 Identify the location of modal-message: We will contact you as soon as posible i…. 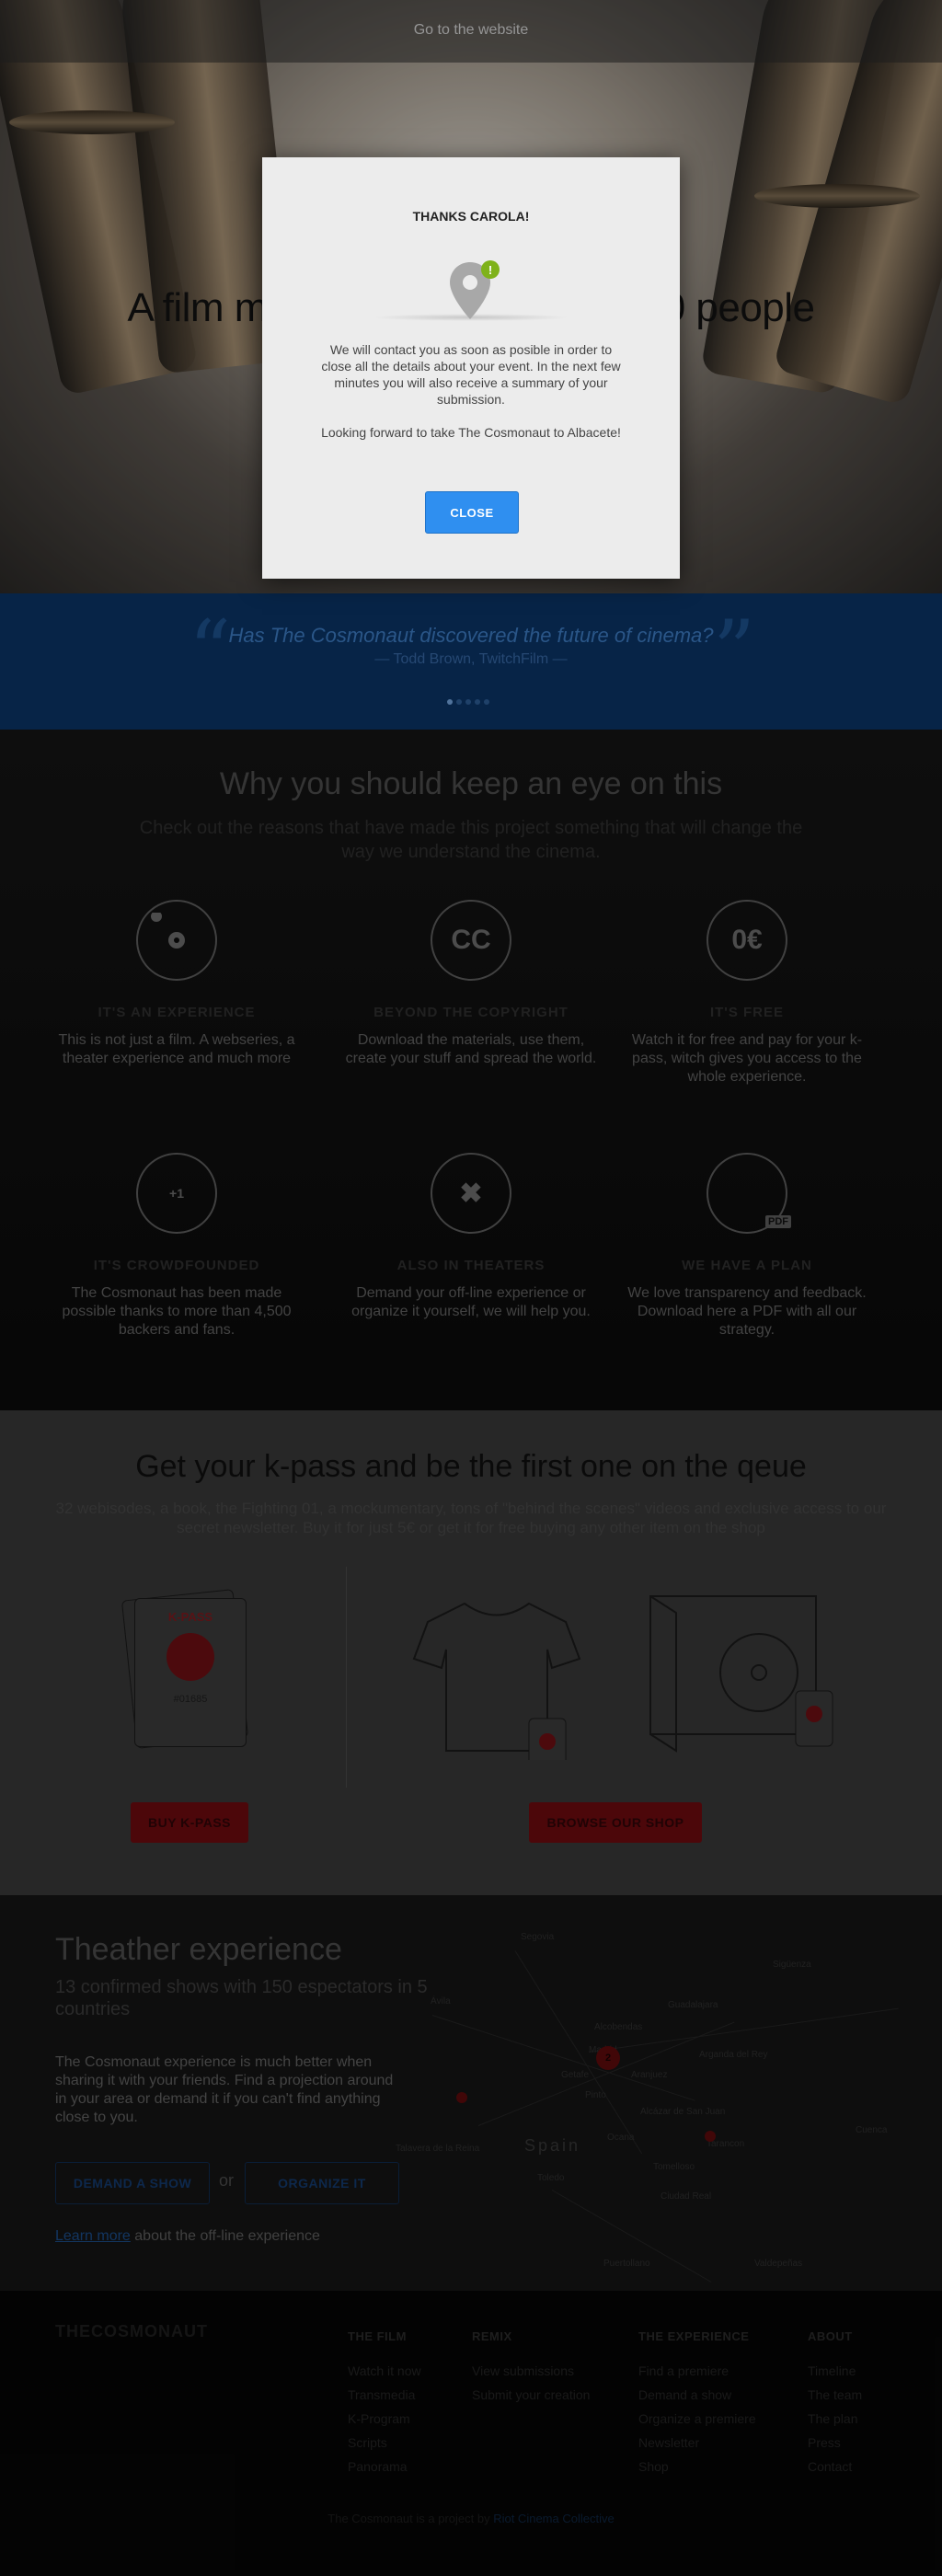
(471, 374).